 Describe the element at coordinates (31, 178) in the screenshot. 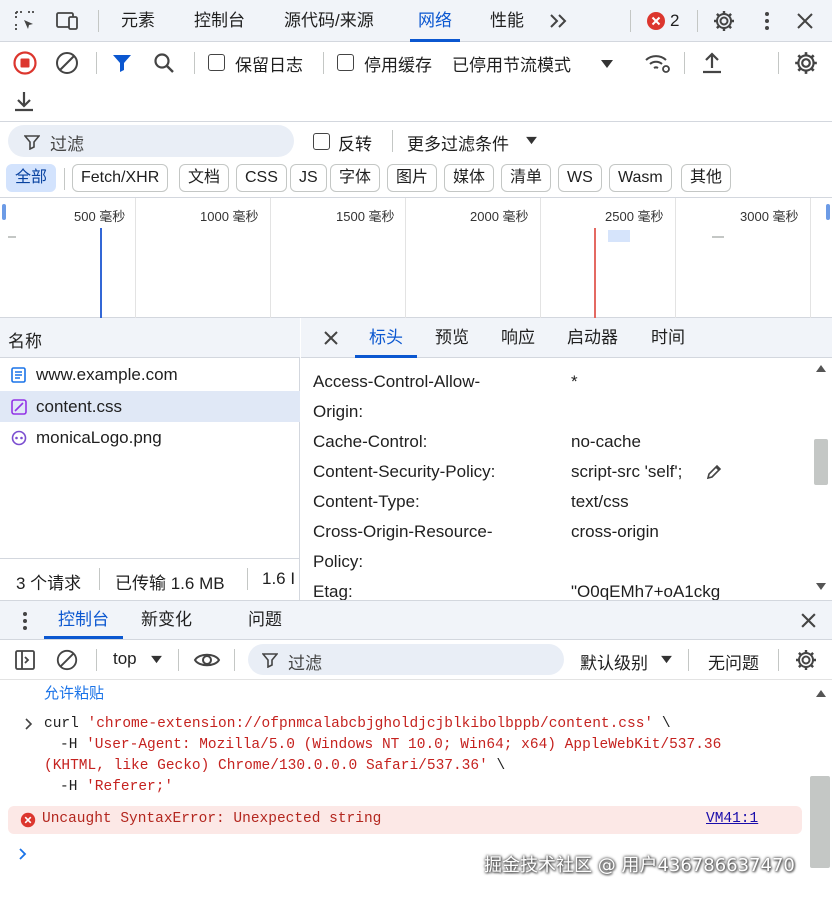

I see `type-filter-all: 全部` at that location.